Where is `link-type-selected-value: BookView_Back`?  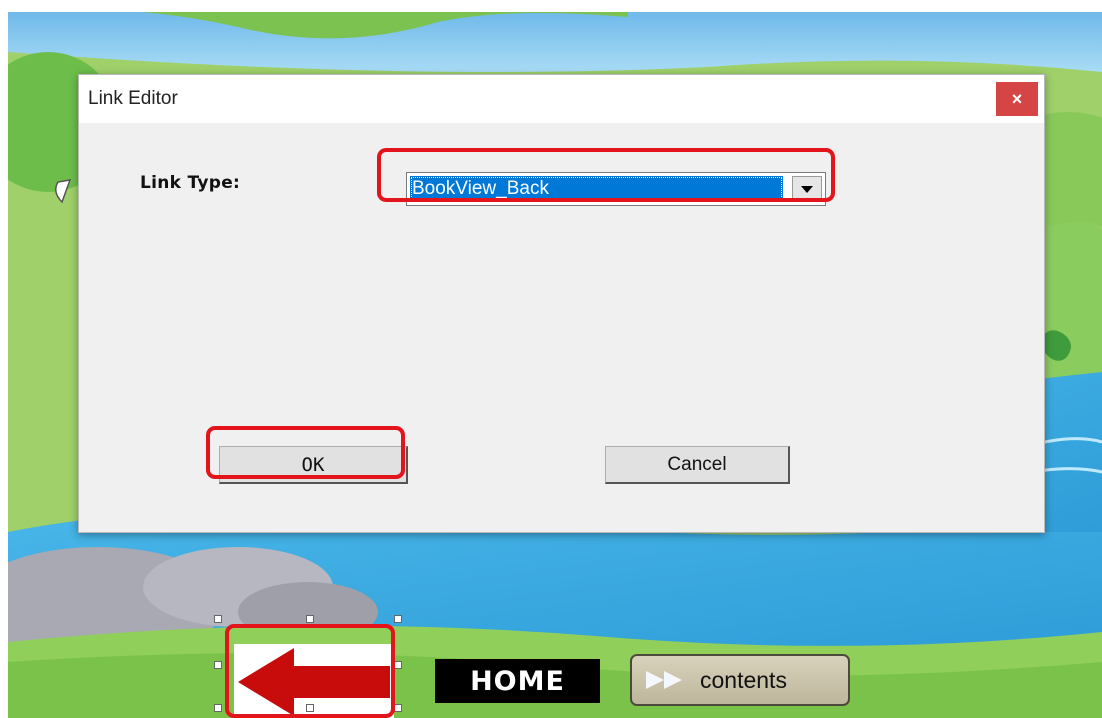
link-type-selected-value: BookView_Back is located at coordinates (596, 189).